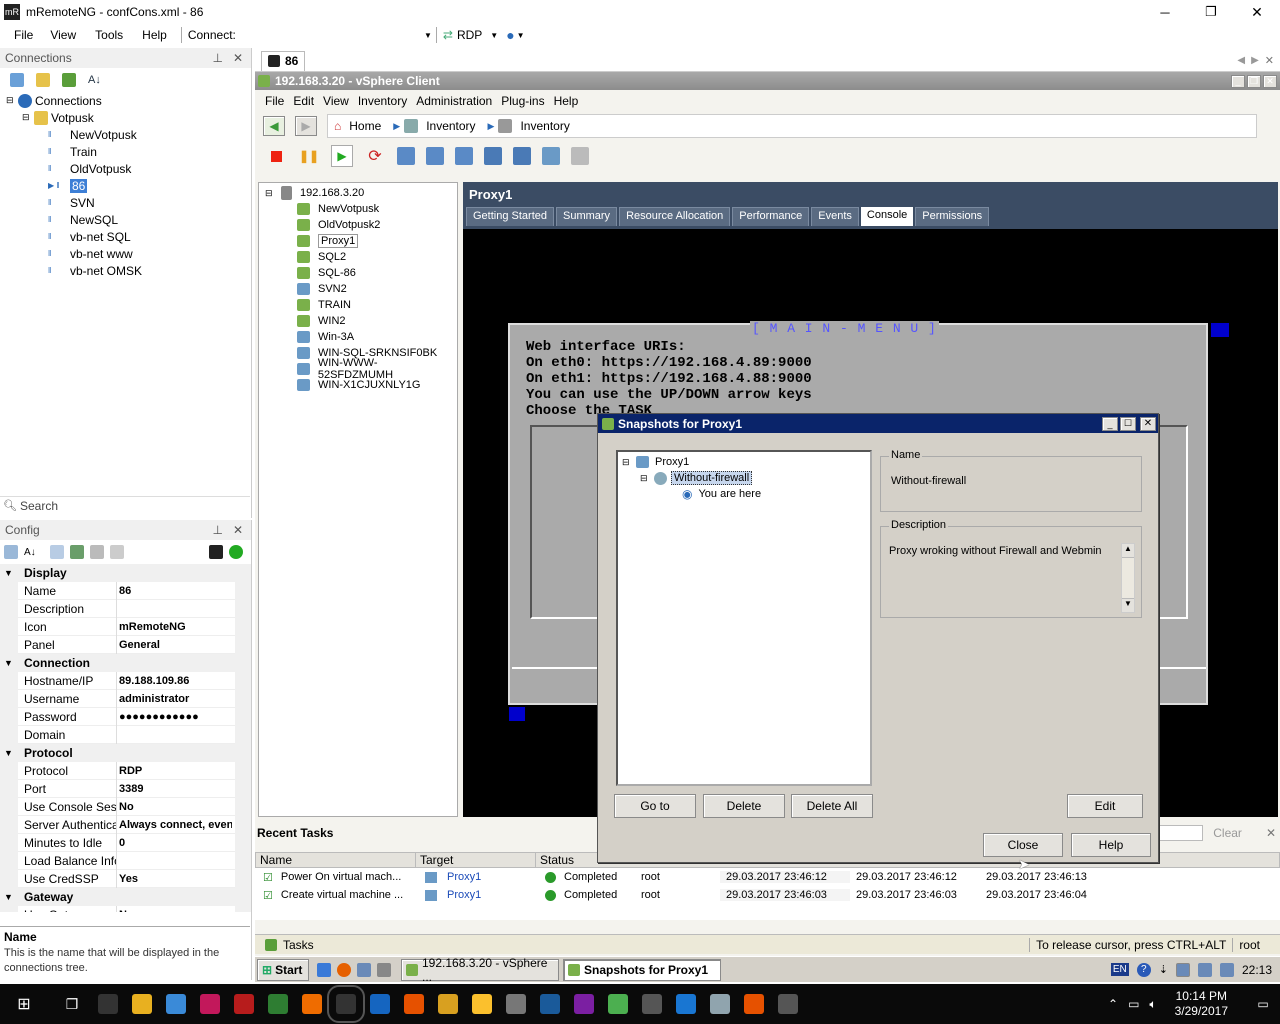 The width and height of the screenshot is (1280, 1024). I want to click on property-value: administrator, so click(174, 699).